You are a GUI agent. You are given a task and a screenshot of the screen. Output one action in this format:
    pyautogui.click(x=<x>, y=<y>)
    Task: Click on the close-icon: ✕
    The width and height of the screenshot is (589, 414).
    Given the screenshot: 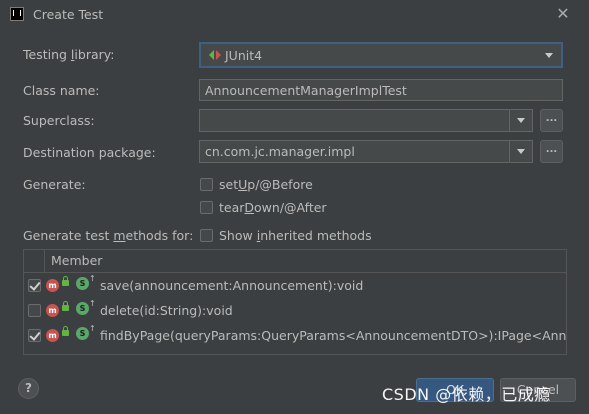 What is the action you would take?
    pyautogui.click(x=563, y=14)
    